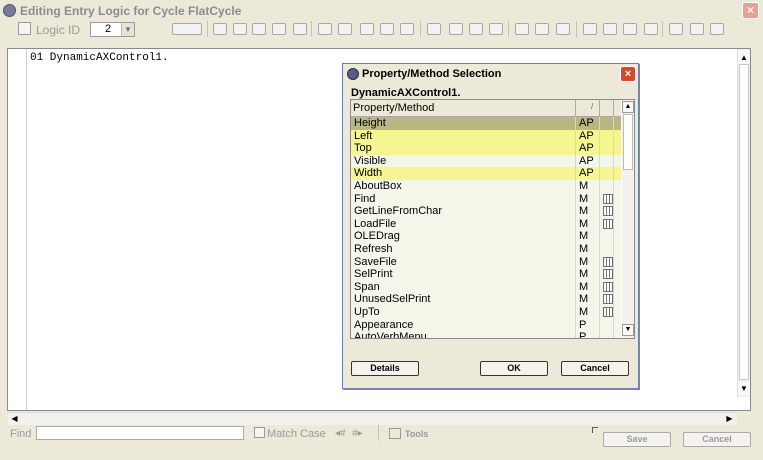 The image size is (763, 460). What do you see at coordinates (610, 29) in the screenshot?
I see `save-icon` at bounding box center [610, 29].